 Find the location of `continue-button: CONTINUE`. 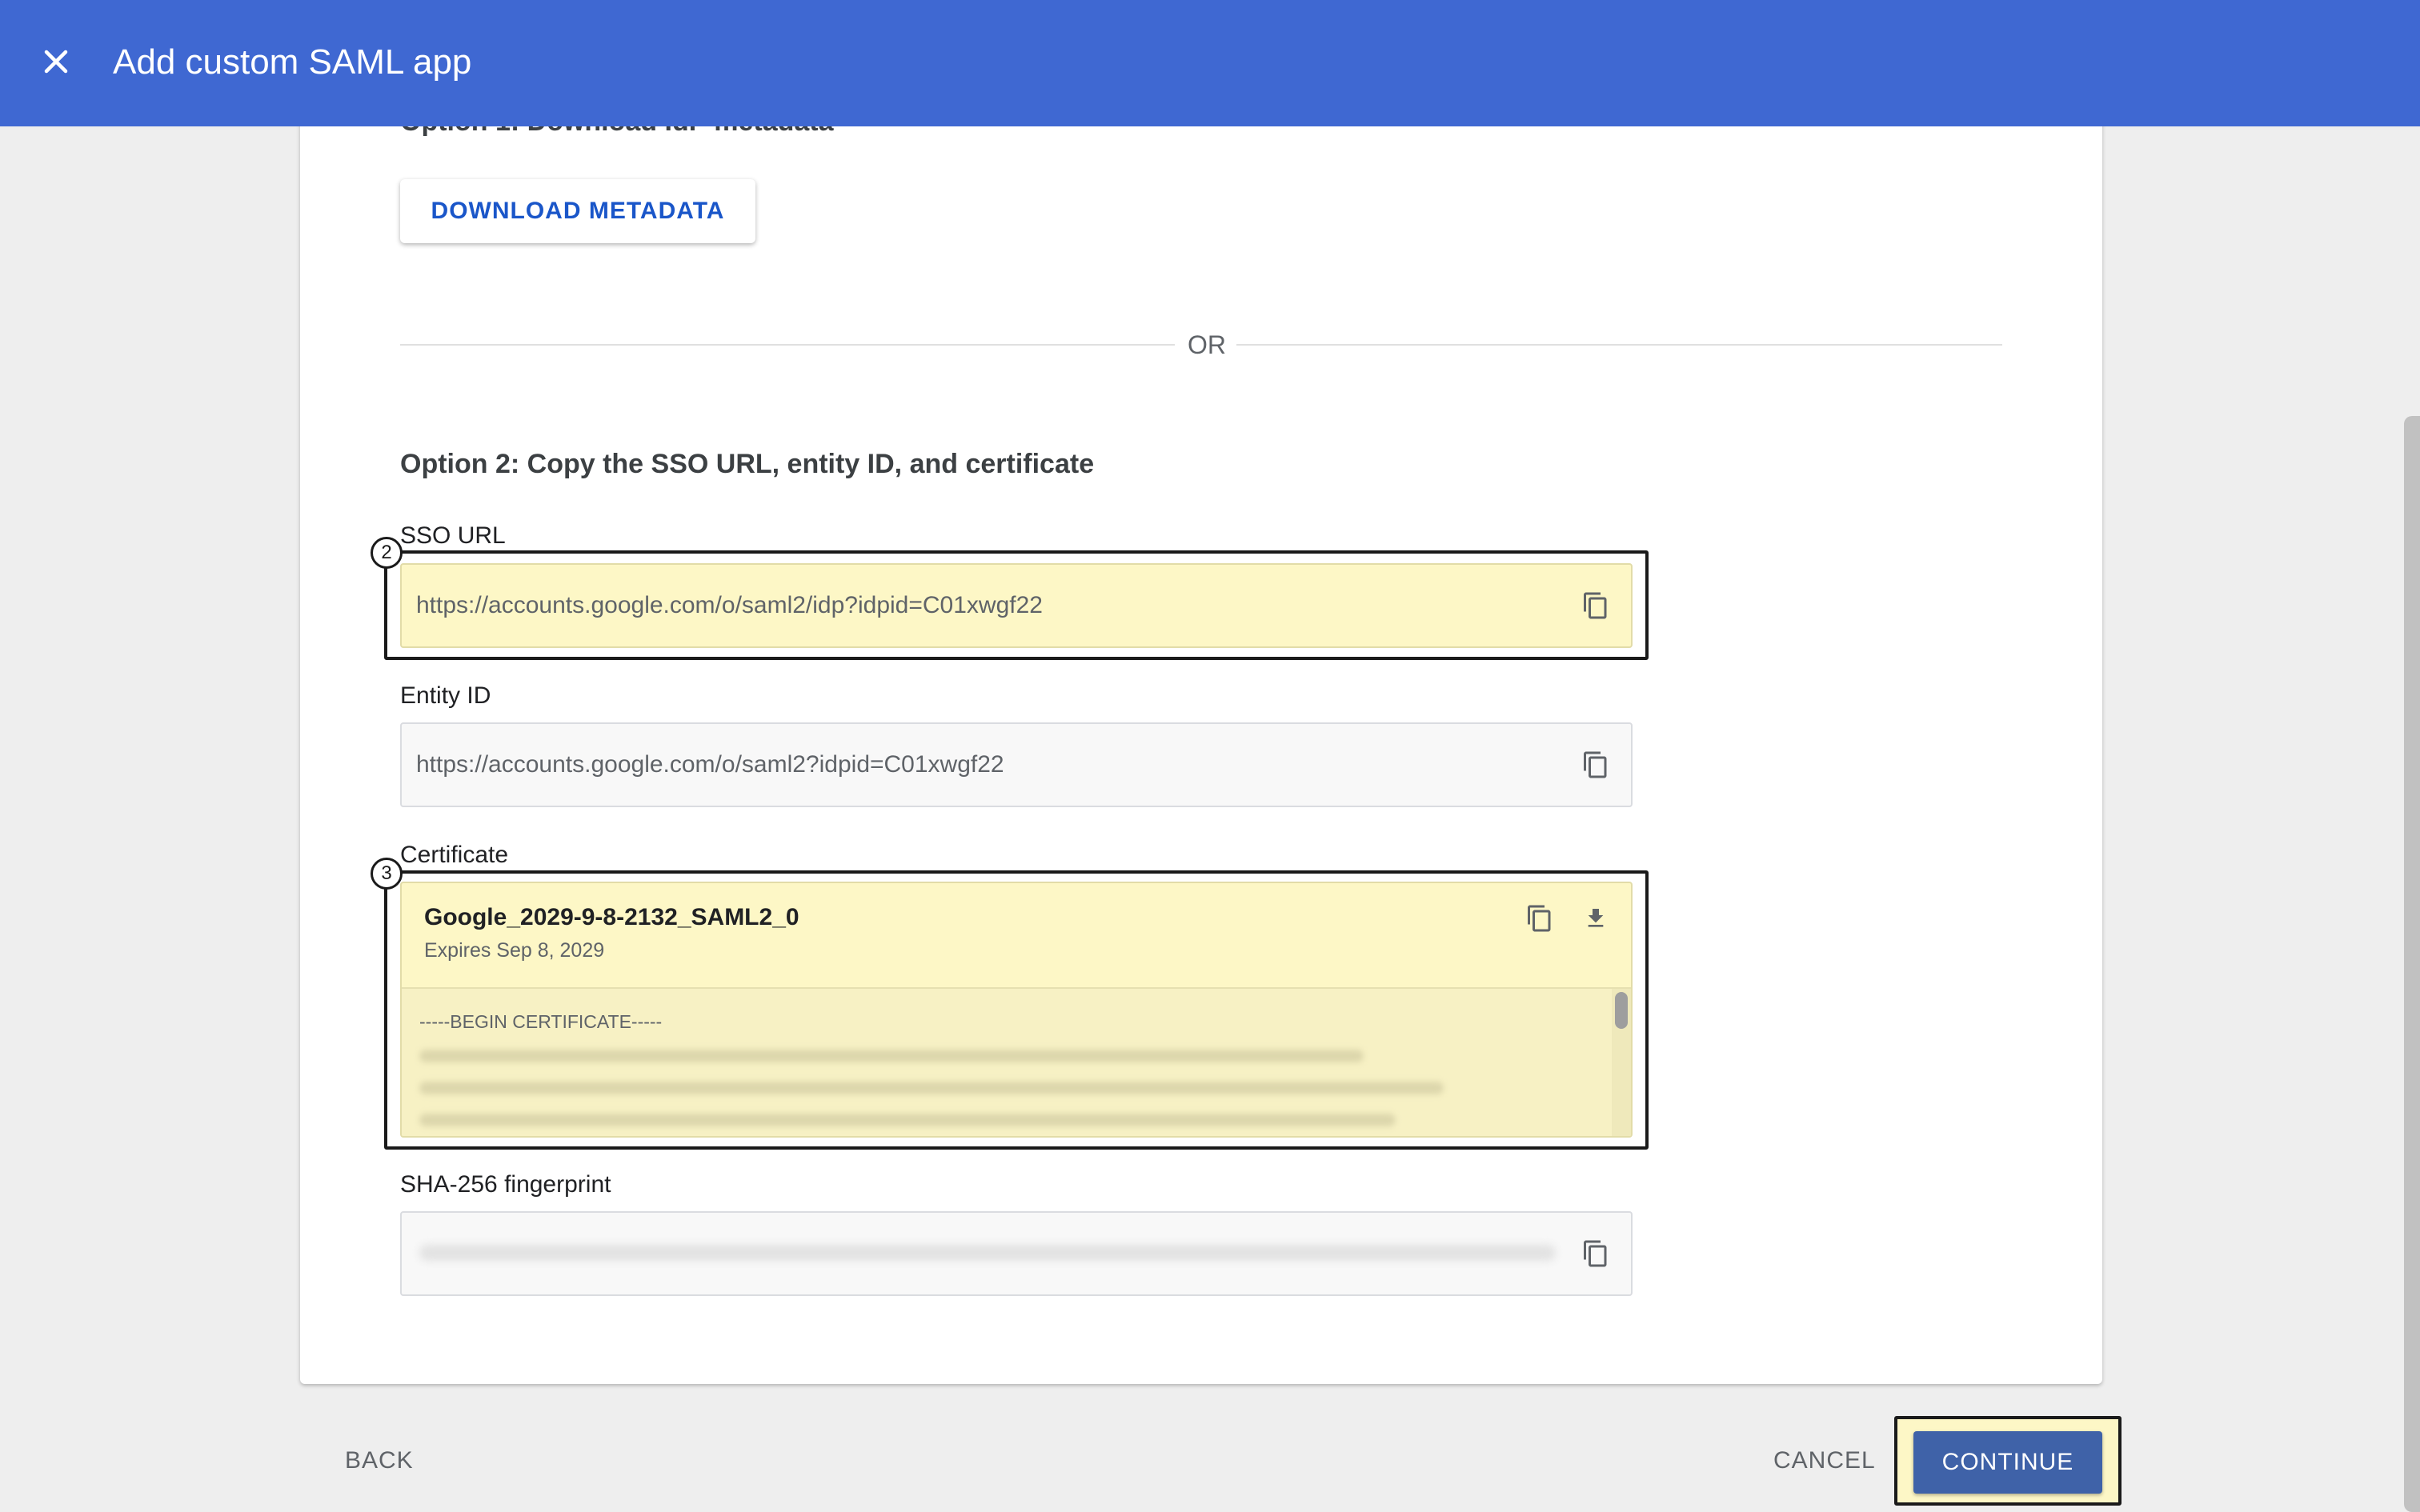

continue-button: CONTINUE is located at coordinates (2007, 1462).